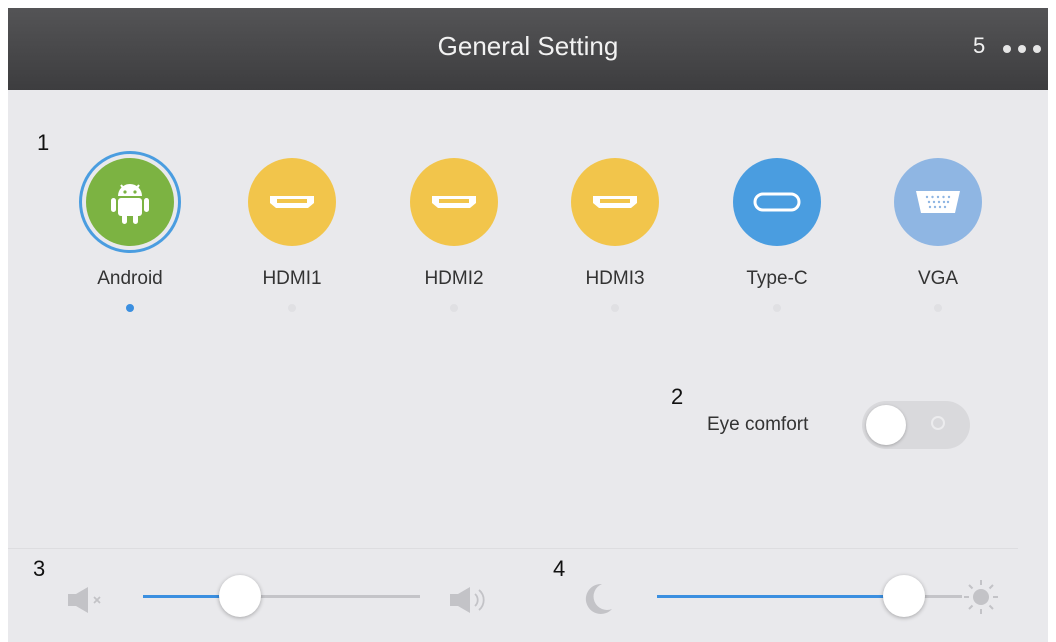  I want to click on divider, so click(513, 548).